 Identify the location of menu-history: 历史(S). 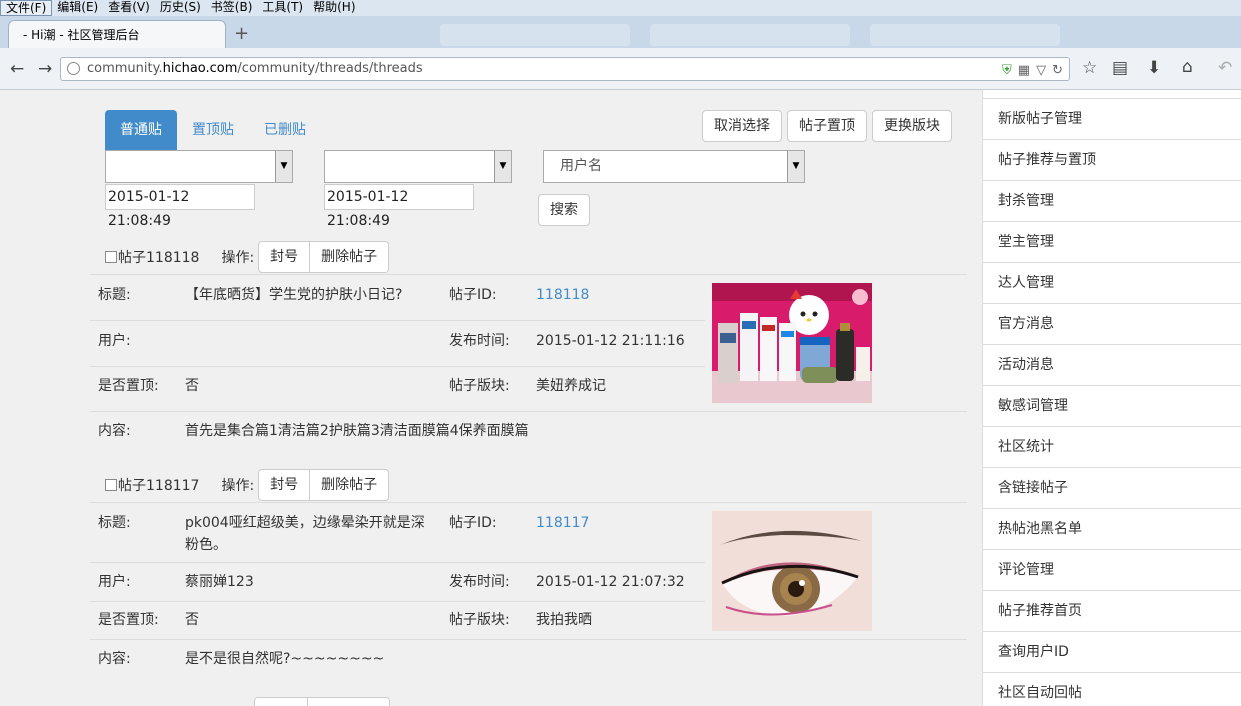
(180, 8).